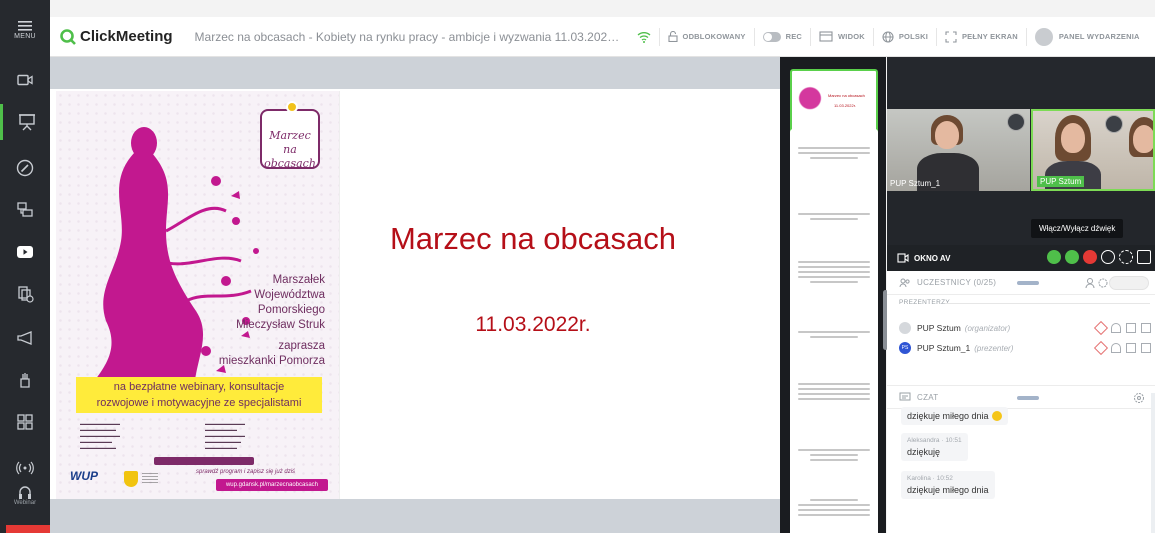 The image size is (1155, 533). Describe the element at coordinates (25, 37) in the screenshot. I see `menu-button: MENU` at that location.